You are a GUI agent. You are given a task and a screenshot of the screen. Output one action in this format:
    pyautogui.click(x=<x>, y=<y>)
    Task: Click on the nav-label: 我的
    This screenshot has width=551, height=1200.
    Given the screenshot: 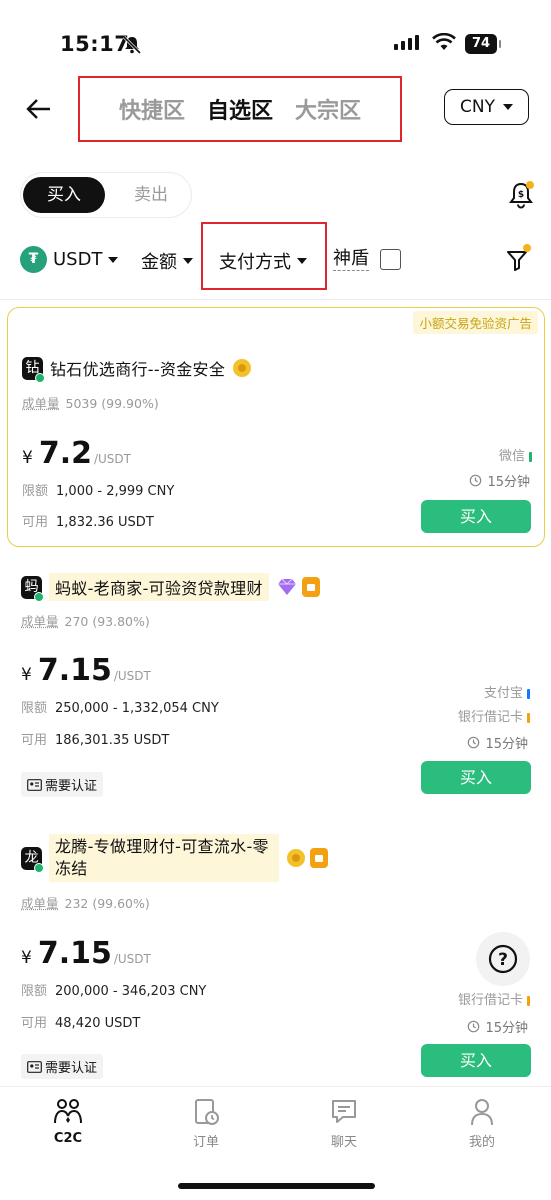 What is the action you would take?
    pyautogui.click(x=481, y=1142)
    